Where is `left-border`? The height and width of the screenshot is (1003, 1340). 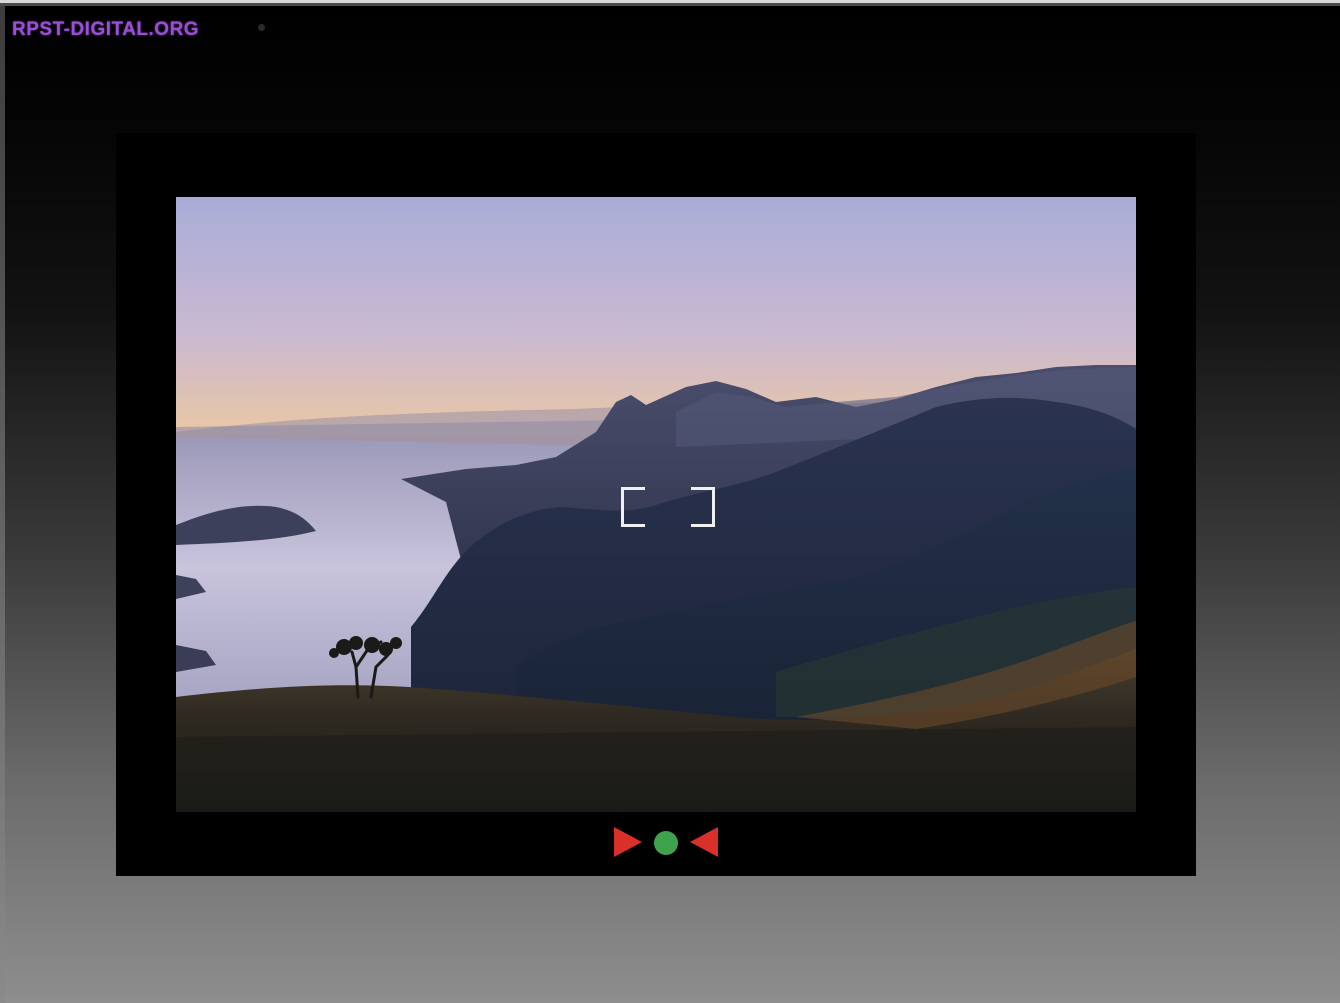 left-border is located at coordinates (2, 504).